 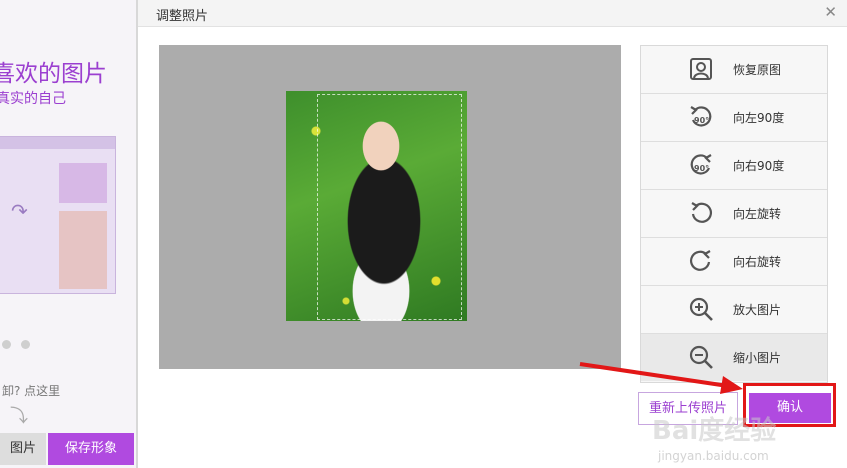 What do you see at coordinates (701, 212) in the screenshot?
I see `rotate-left-icon` at bounding box center [701, 212].